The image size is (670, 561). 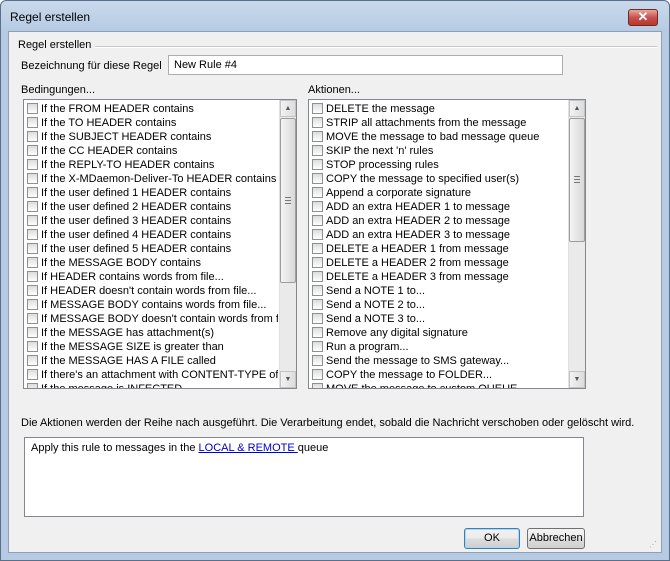 I want to click on conditions-list-item: If the user defined 3 HEADER contains, so click(x=152, y=221).